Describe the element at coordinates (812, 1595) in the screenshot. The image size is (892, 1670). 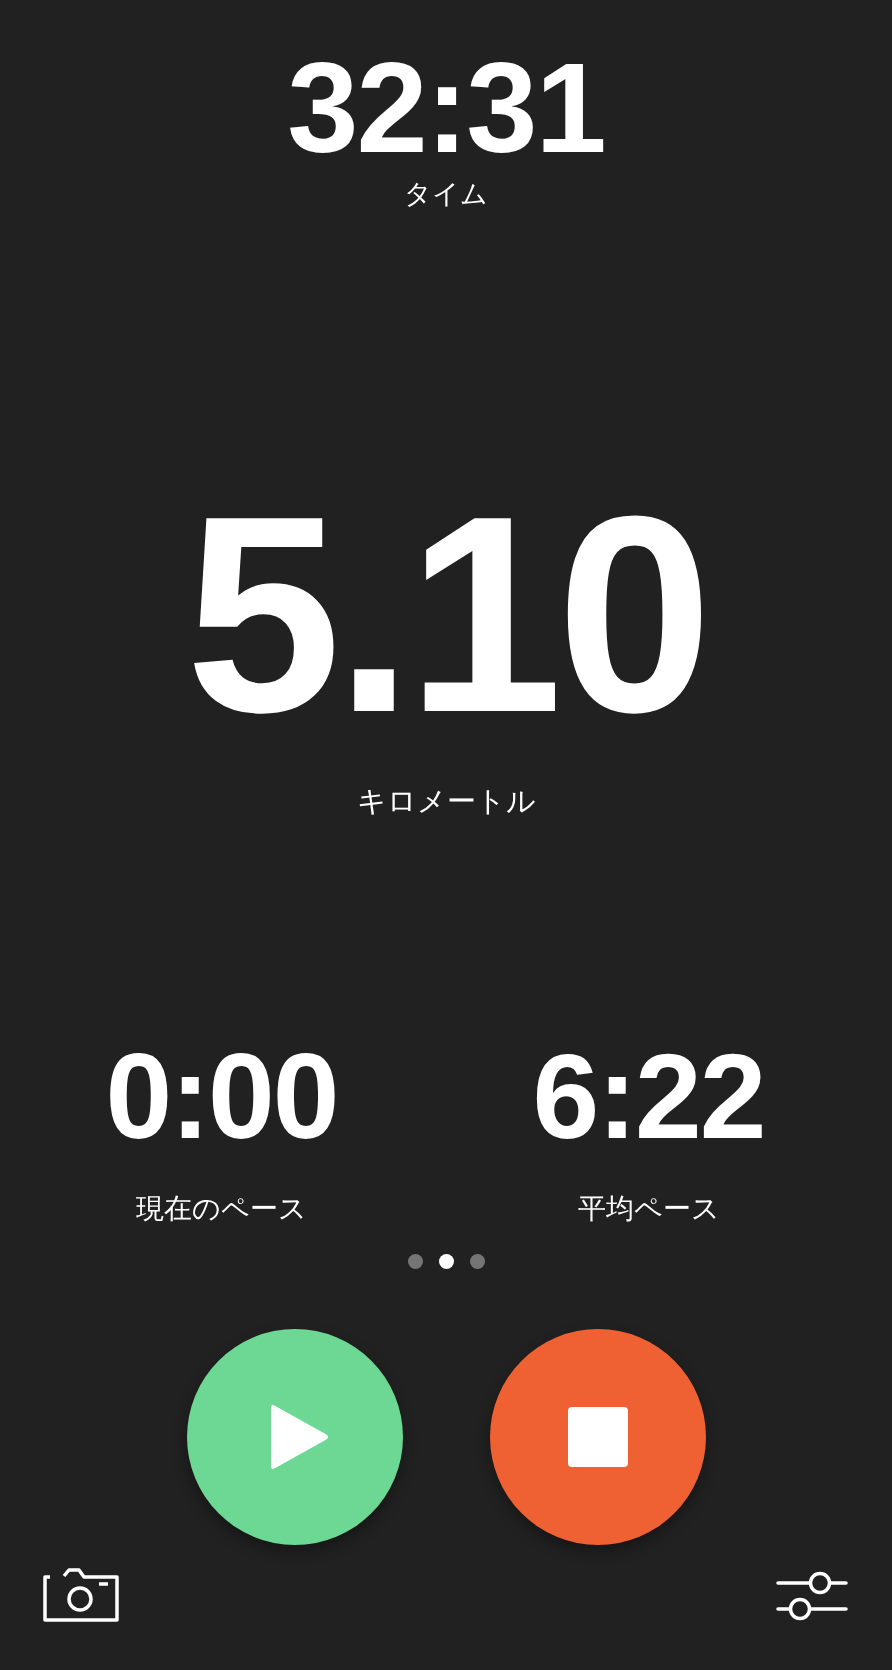
I see `settings-icon` at that location.